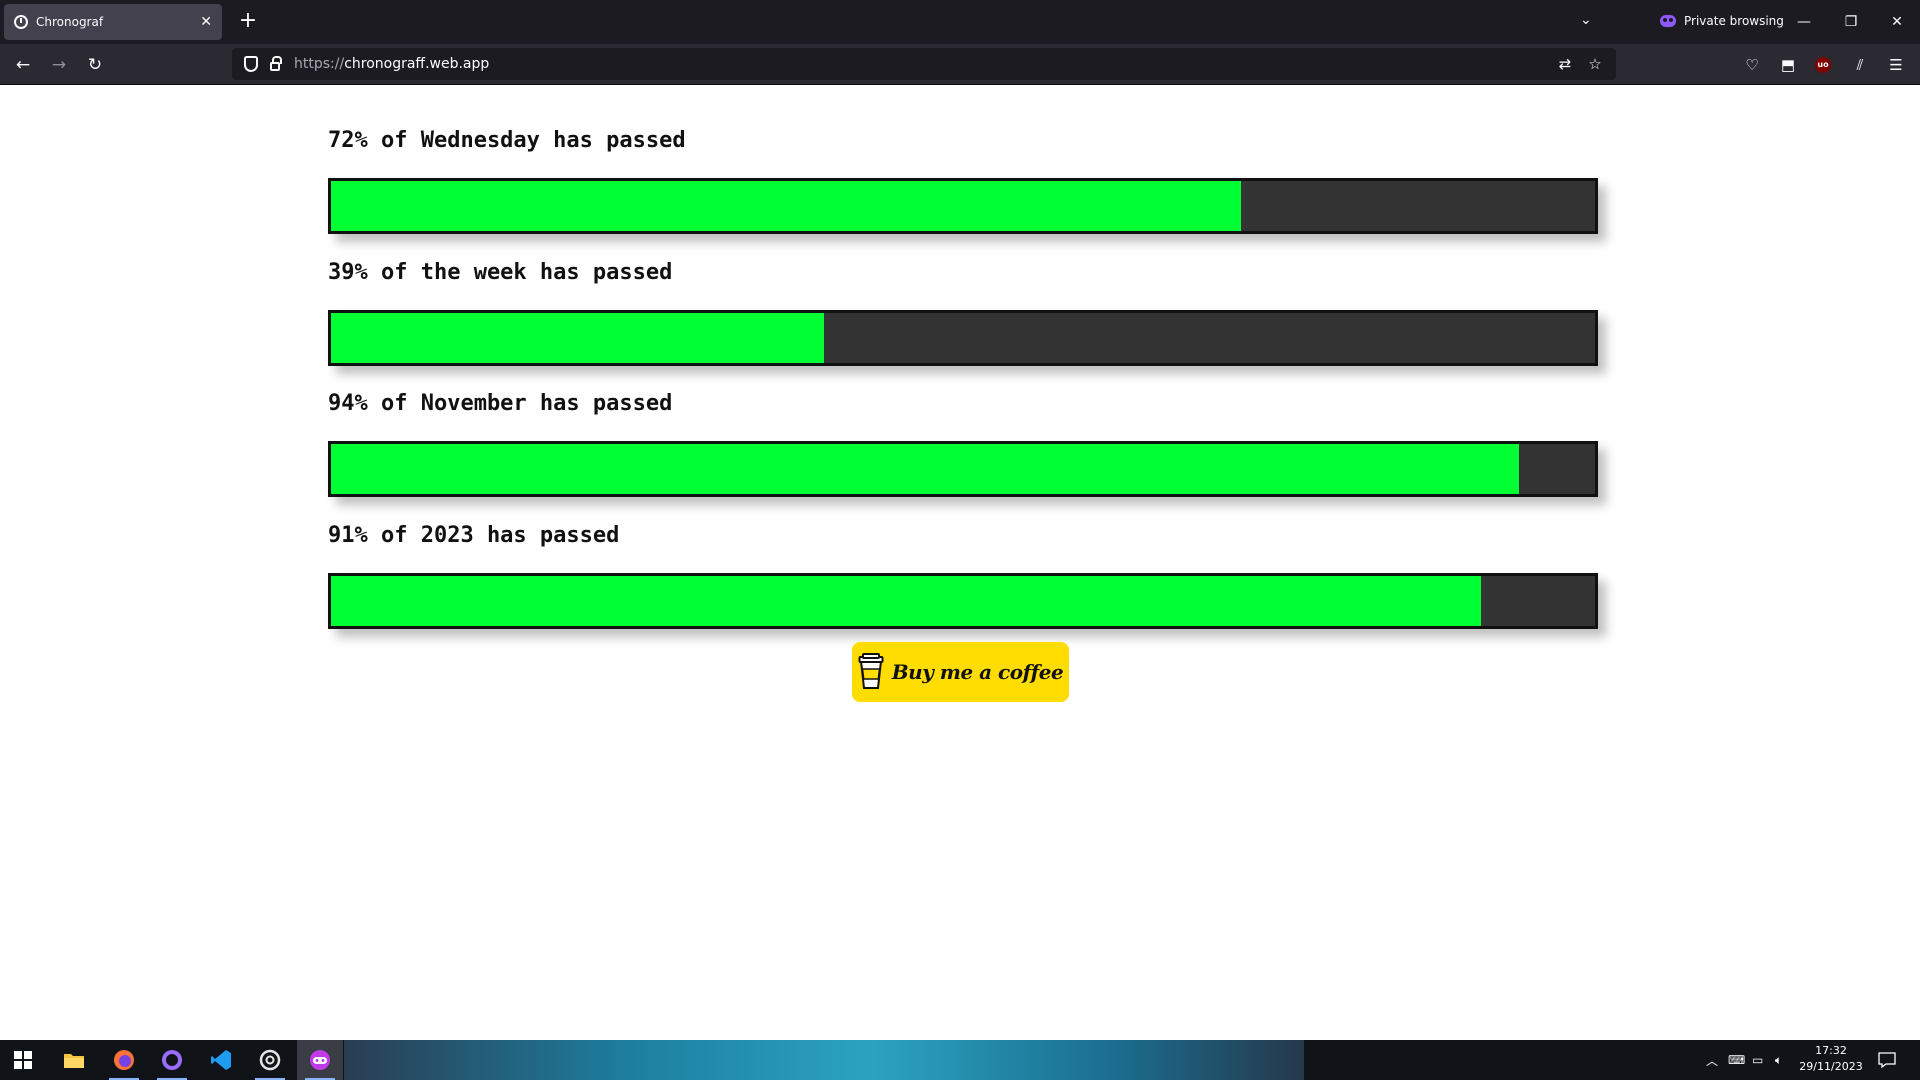  What do you see at coordinates (1860, 65) in the screenshot?
I see `library-icon: ⫽` at bounding box center [1860, 65].